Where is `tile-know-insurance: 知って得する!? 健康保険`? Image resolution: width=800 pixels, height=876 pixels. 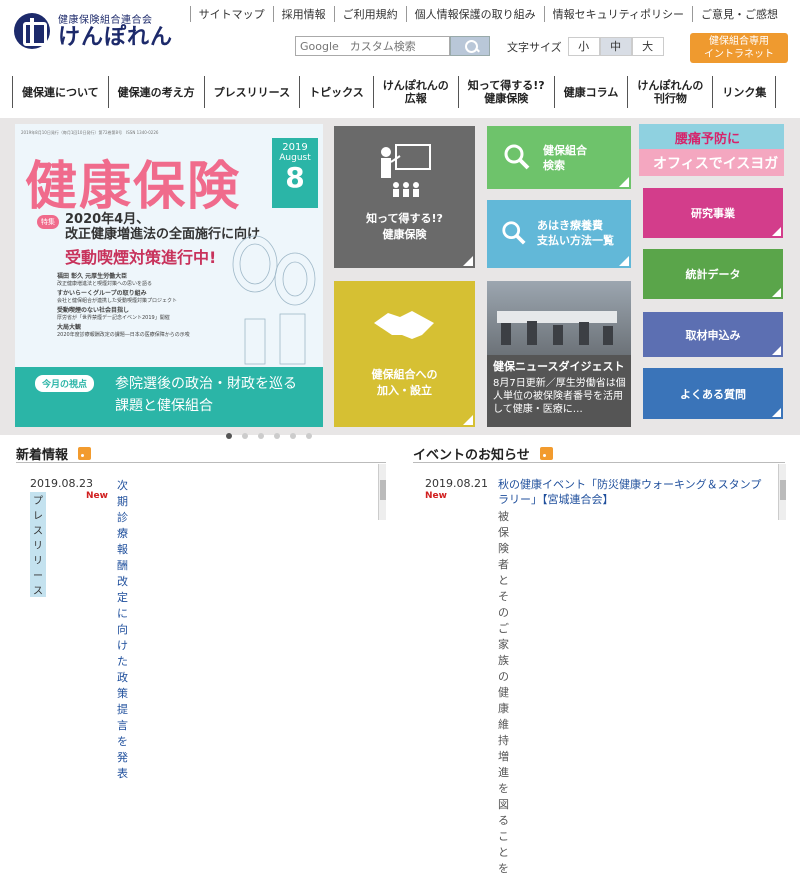 tile-know-insurance: 知って得する!? 健康保険 is located at coordinates (404, 197).